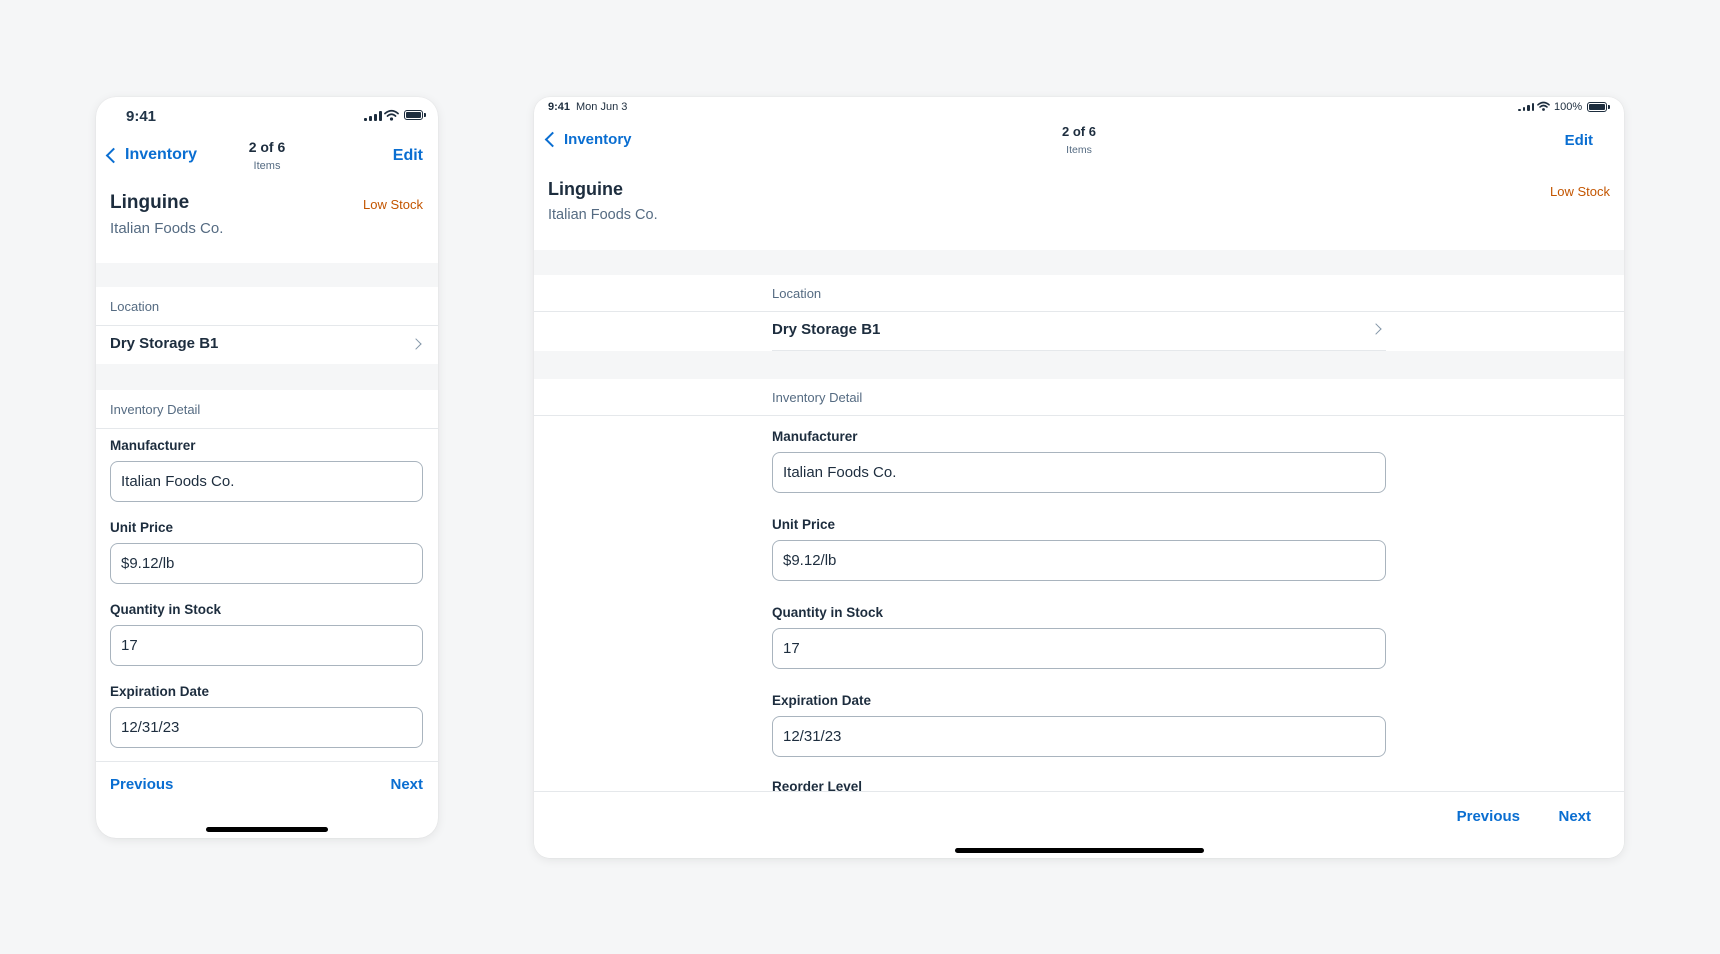 The width and height of the screenshot is (1720, 954). What do you see at coordinates (1568, 107) in the screenshot?
I see `battery-percent: 100%` at bounding box center [1568, 107].